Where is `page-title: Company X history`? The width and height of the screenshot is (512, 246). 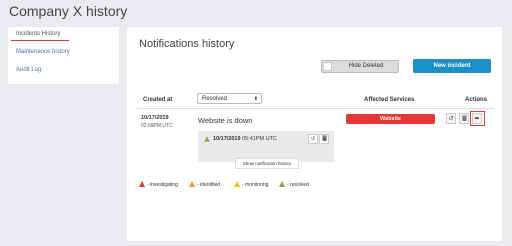 page-title: Company X history is located at coordinates (68, 11).